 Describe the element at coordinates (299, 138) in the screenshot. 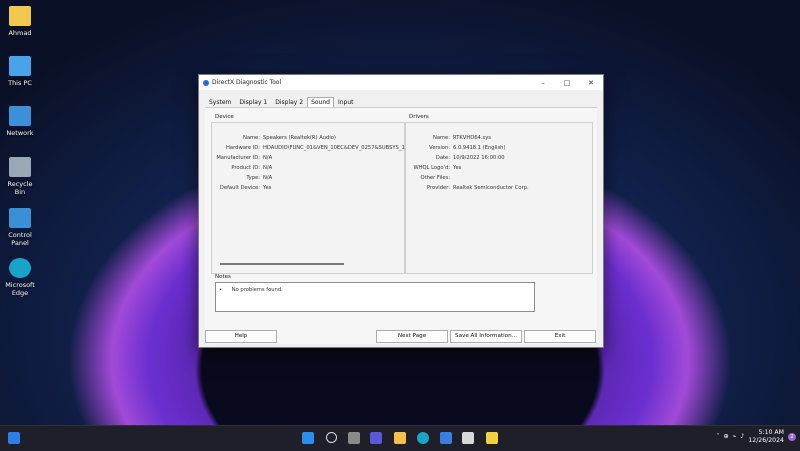

I see `field-value: Speakers (Realtek(R) Audio)` at that location.